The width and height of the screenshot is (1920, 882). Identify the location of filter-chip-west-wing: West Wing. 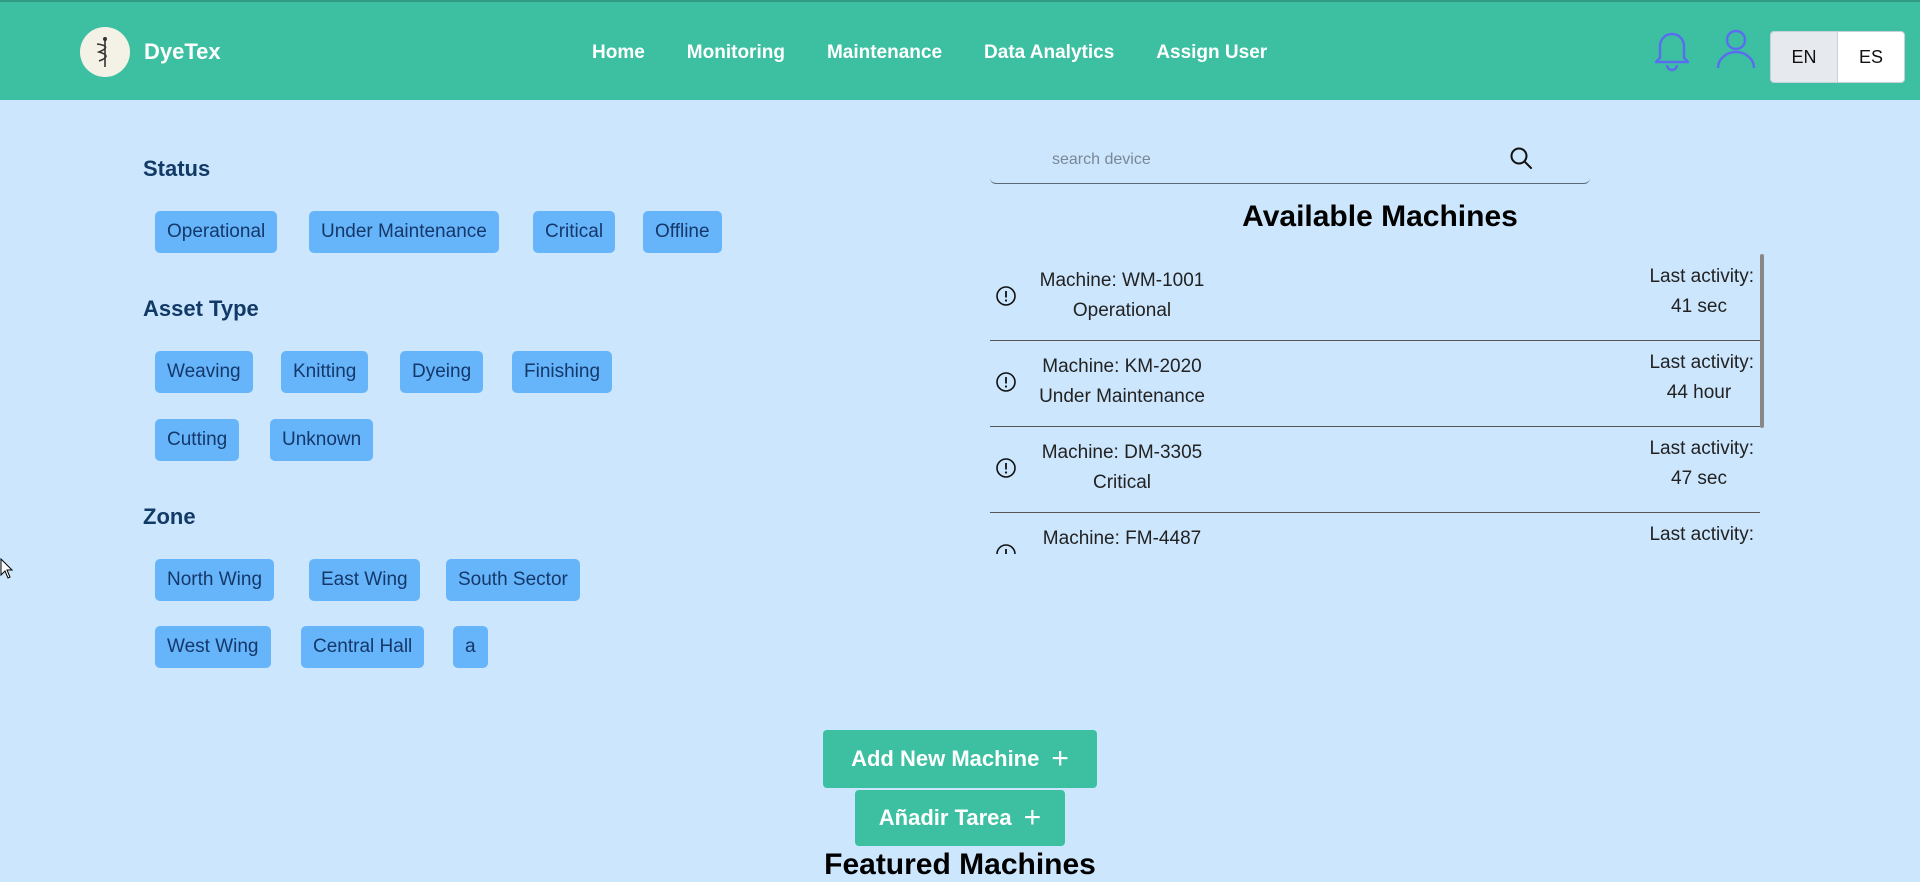
(213, 647).